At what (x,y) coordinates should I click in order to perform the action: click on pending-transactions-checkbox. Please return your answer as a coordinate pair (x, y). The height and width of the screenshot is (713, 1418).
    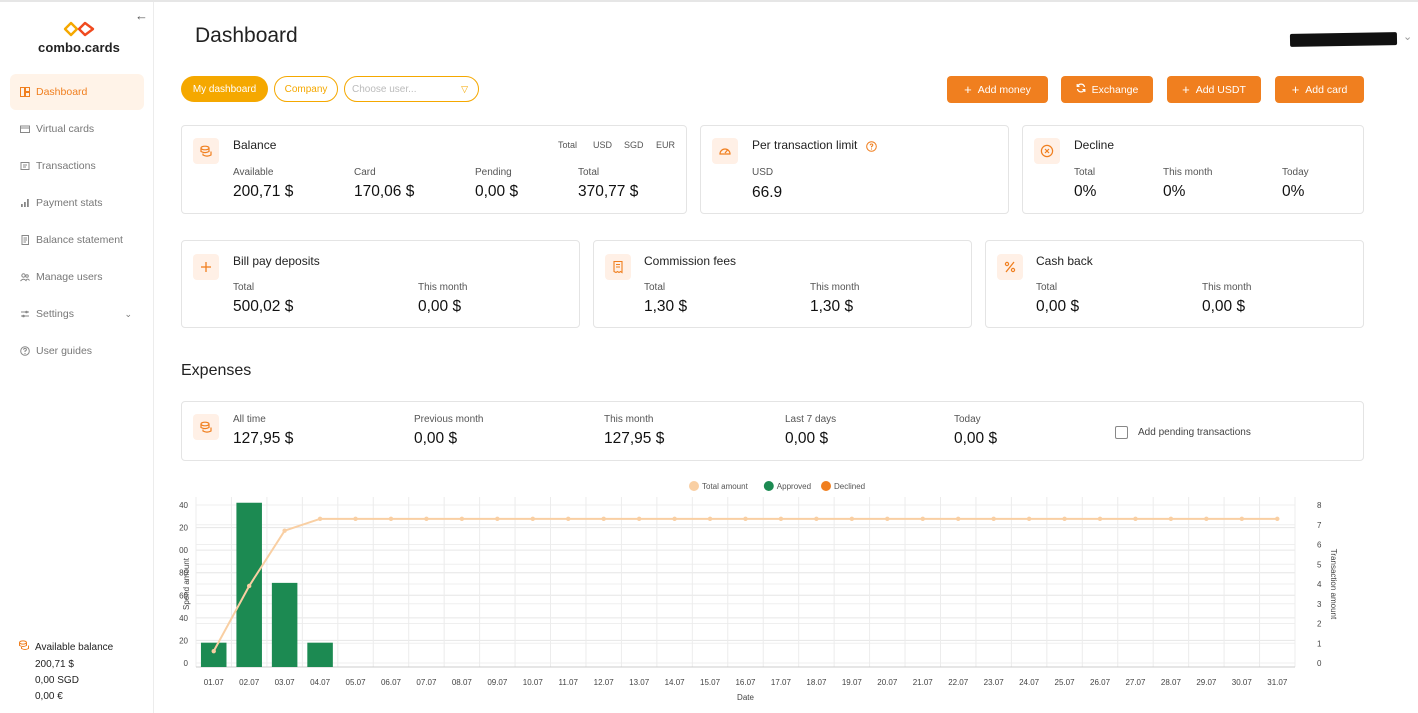
    Looking at the image, I should click on (1121, 432).